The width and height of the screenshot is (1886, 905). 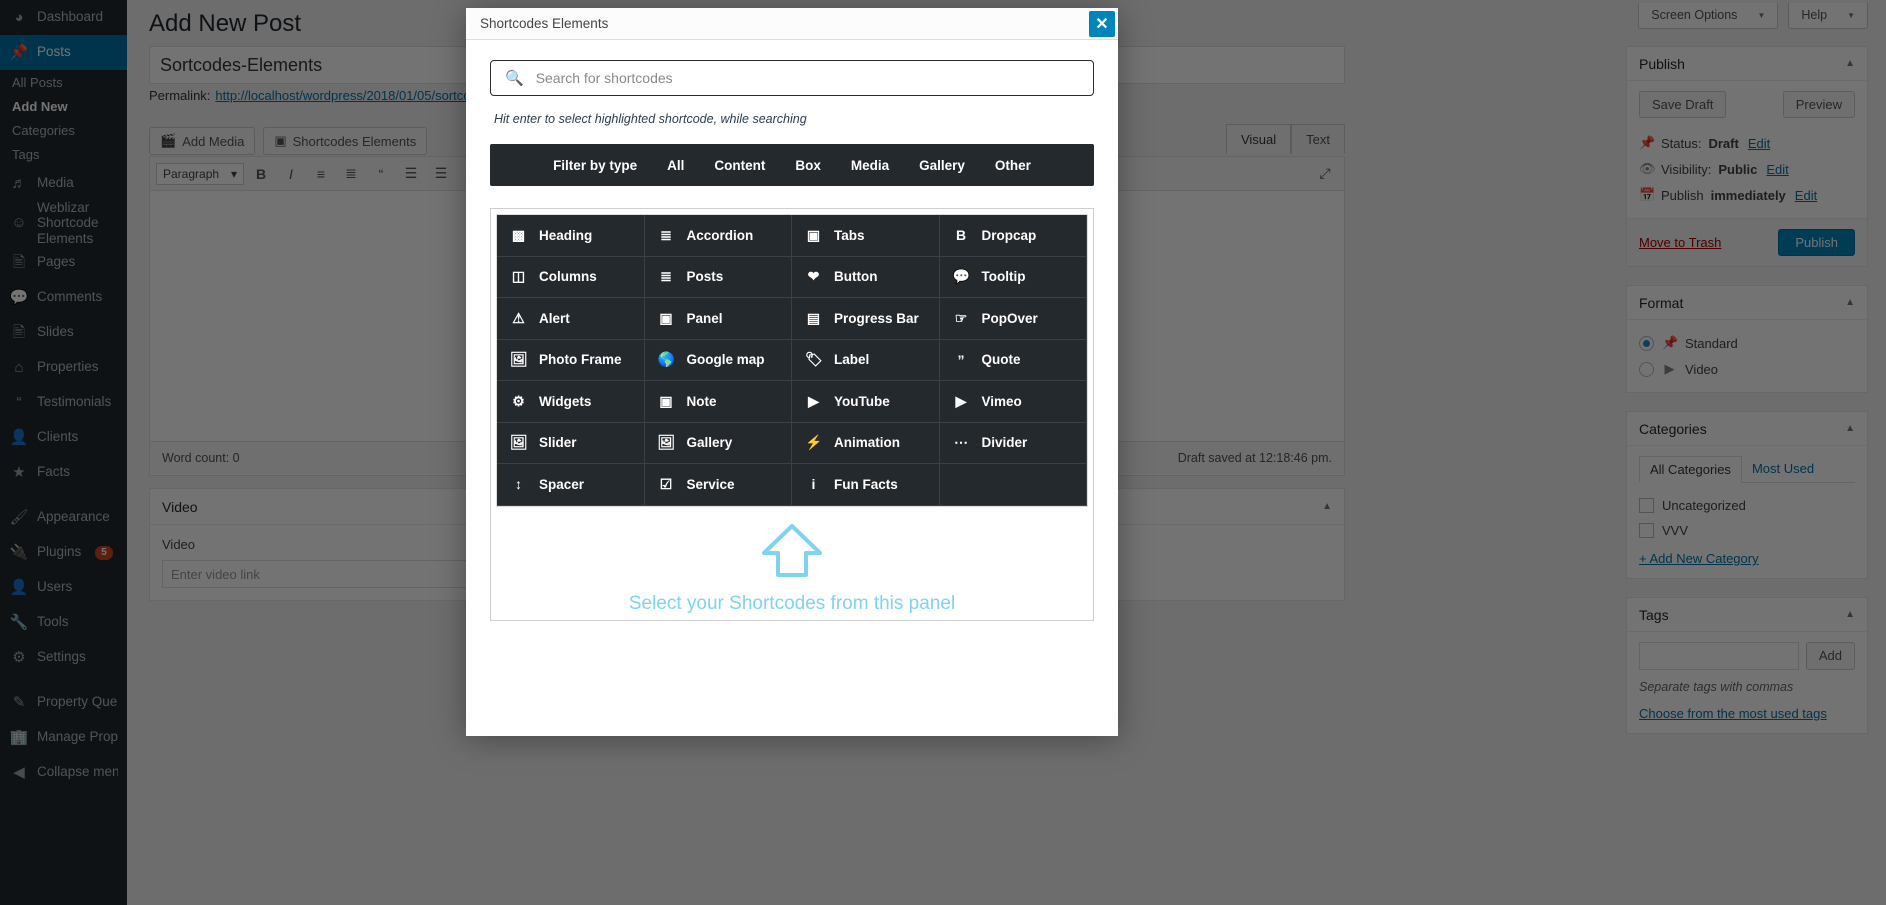 What do you see at coordinates (63, 82) in the screenshot?
I see `sidebar-subitem-all-posts: All Posts` at bounding box center [63, 82].